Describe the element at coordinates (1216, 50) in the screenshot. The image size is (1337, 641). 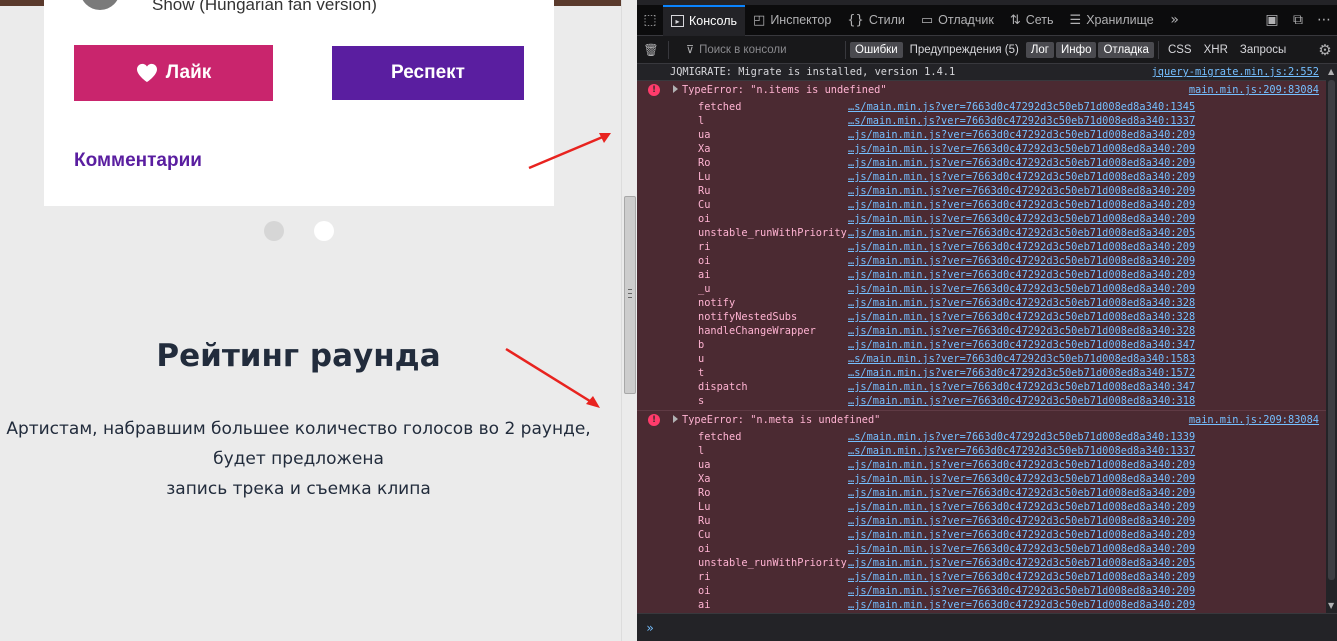
I see `filter-xhr: XHR` at that location.